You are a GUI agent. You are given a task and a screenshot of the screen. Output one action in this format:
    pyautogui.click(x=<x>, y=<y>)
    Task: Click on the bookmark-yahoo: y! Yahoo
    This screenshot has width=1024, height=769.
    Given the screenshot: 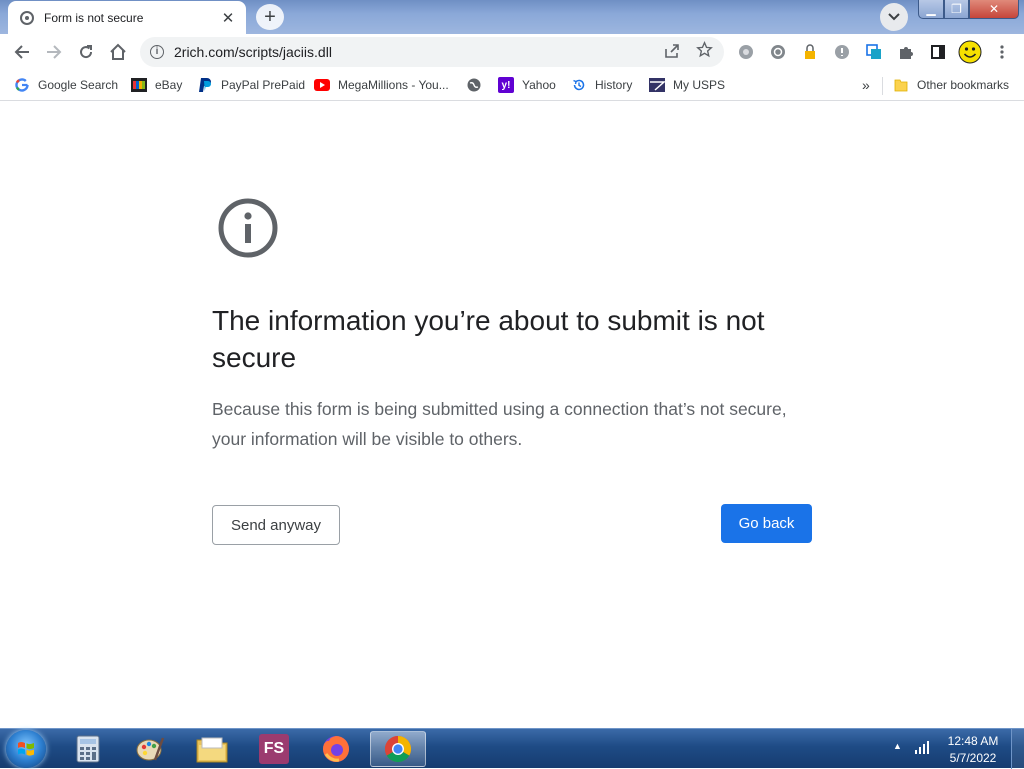 What is the action you would take?
    pyautogui.click(x=527, y=85)
    